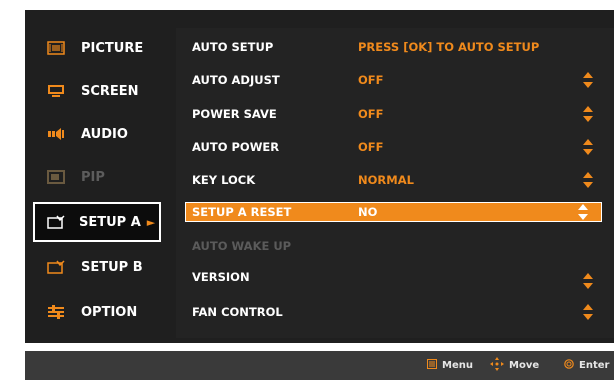  Describe the element at coordinates (56, 48) in the screenshot. I see `picture-icon` at that location.